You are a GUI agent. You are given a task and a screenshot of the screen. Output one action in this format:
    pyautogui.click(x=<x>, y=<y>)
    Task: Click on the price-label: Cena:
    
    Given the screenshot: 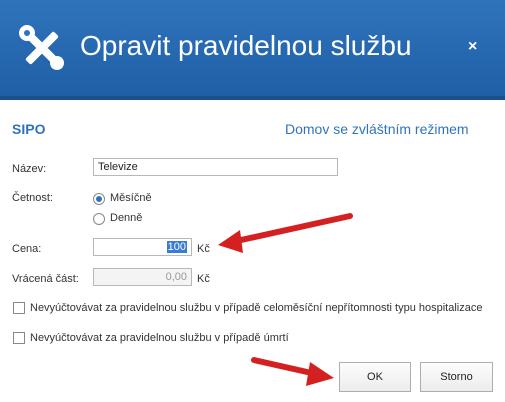 What is the action you would take?
    pyautogui.click(x=27, y=249)
    